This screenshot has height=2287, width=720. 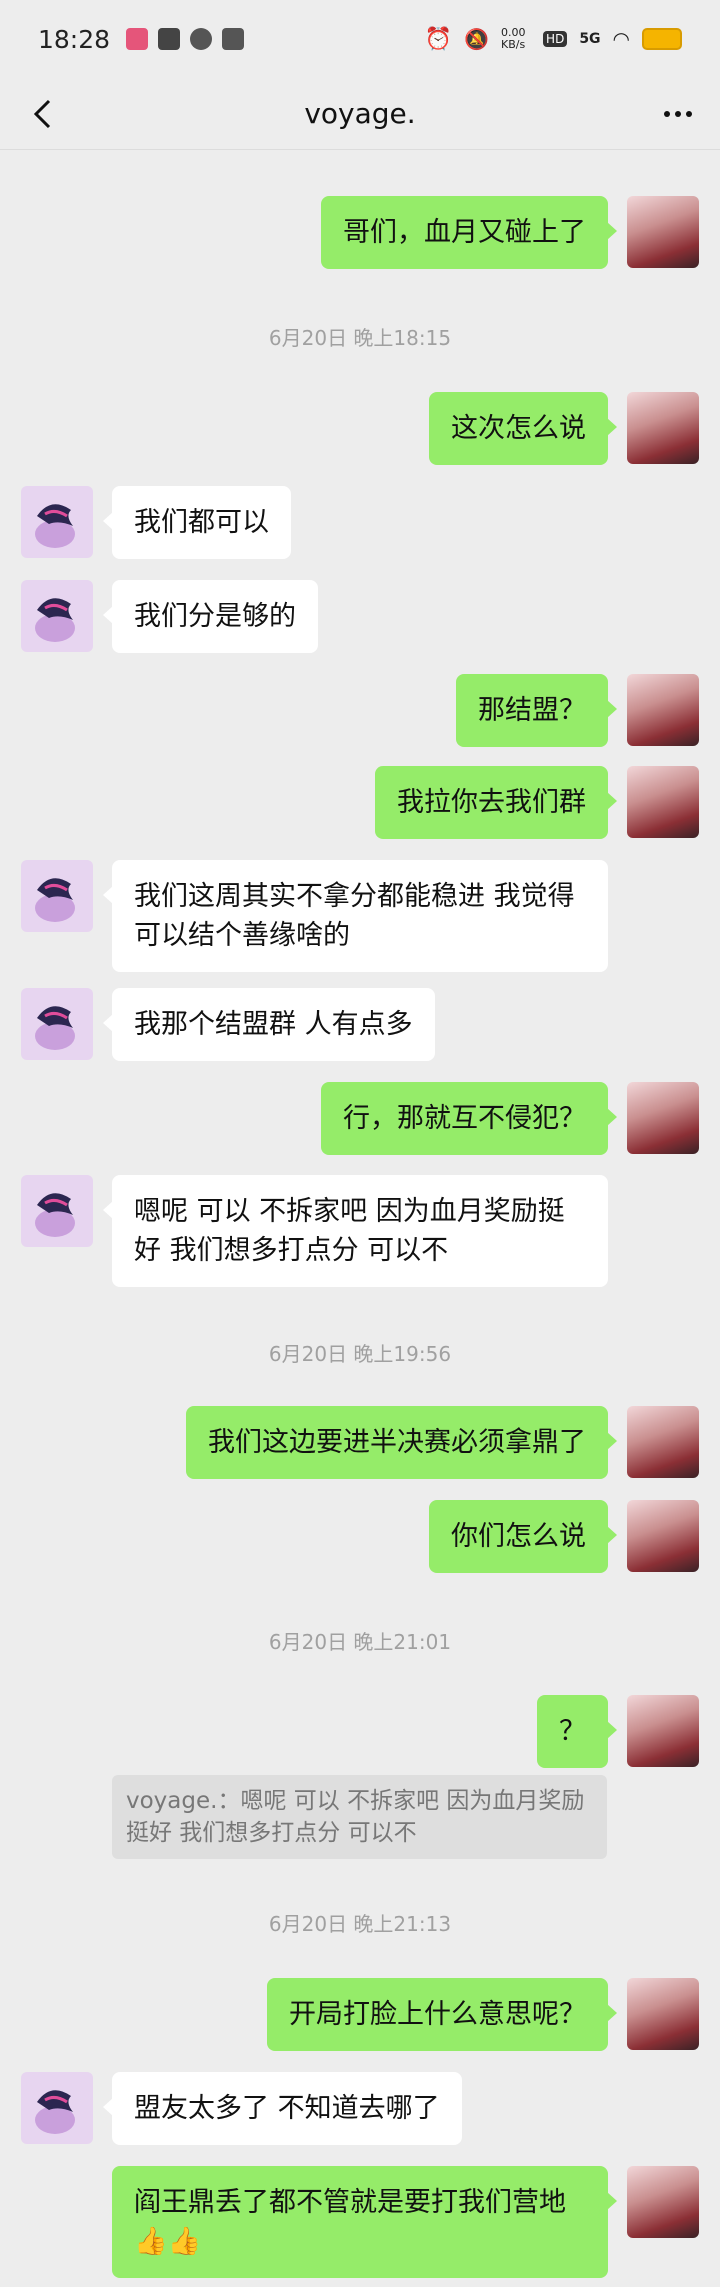 I want to click on net-speed: 0.00 KB/s, so click(x=513, y=38).